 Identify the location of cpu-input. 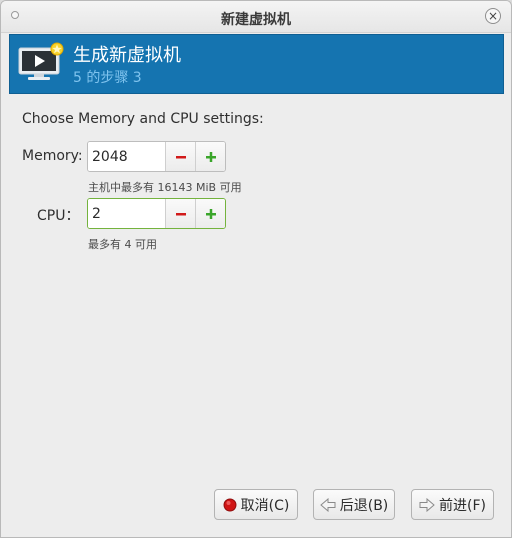
(126, 213).